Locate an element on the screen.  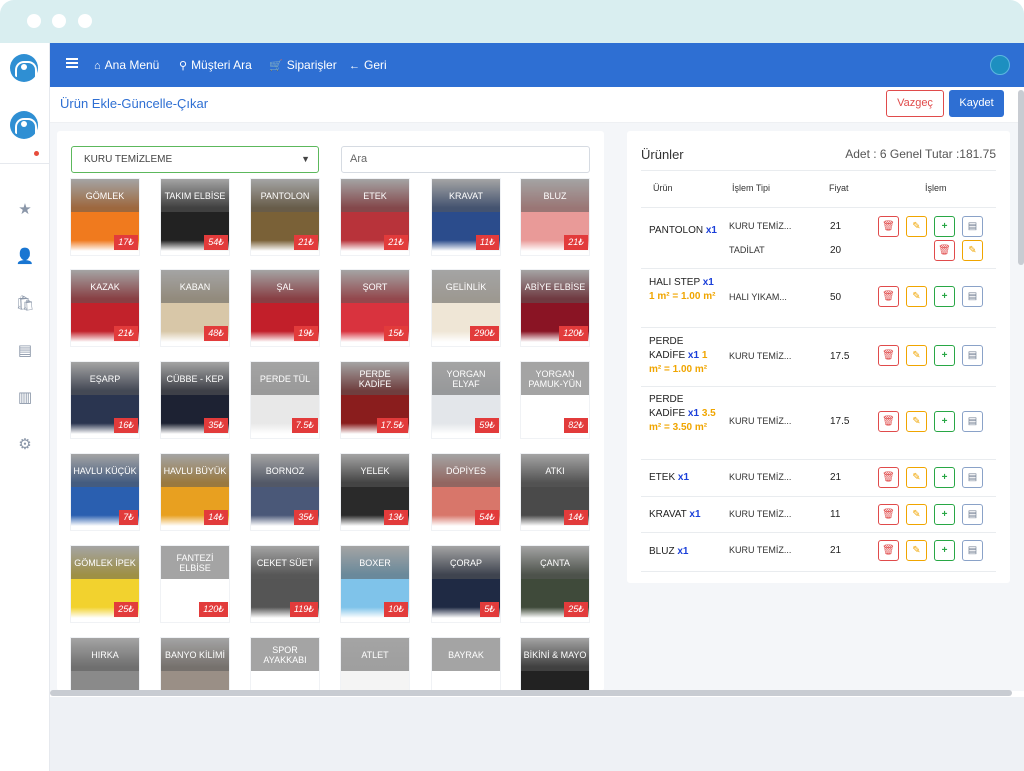
plus-icon: + is located at coordinates (944, 355).